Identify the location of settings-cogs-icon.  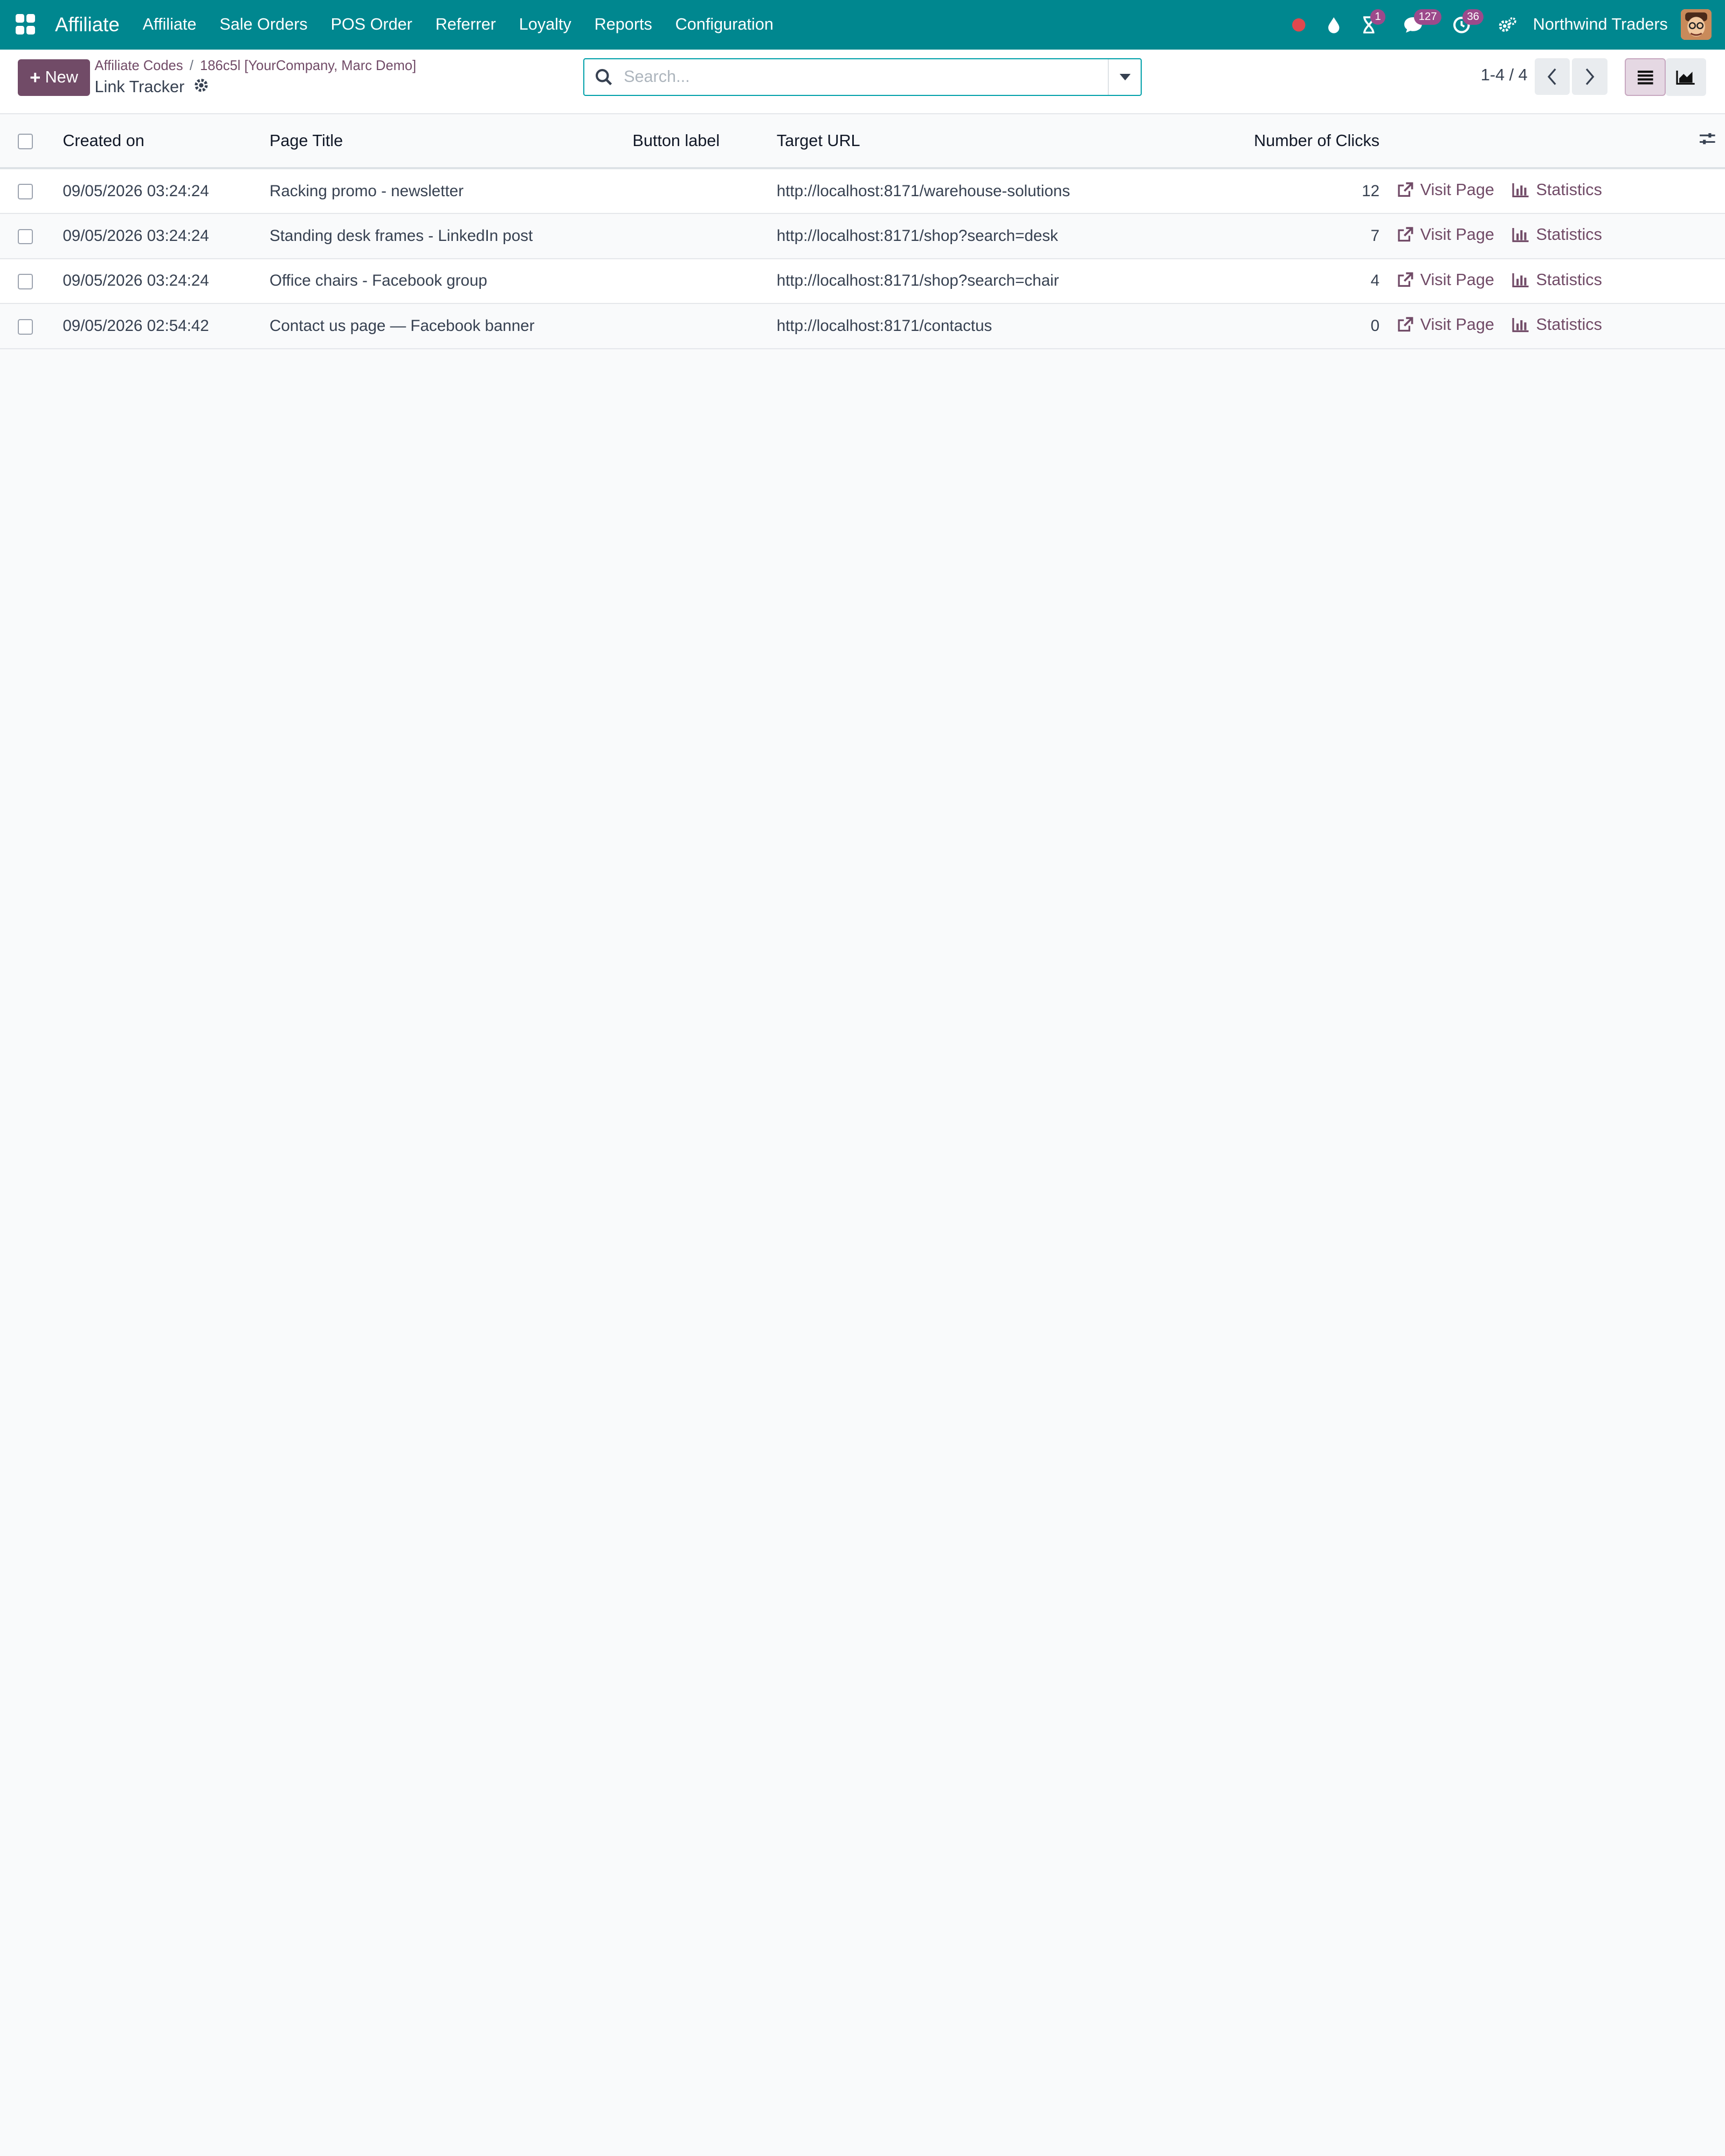
(1507, 24).